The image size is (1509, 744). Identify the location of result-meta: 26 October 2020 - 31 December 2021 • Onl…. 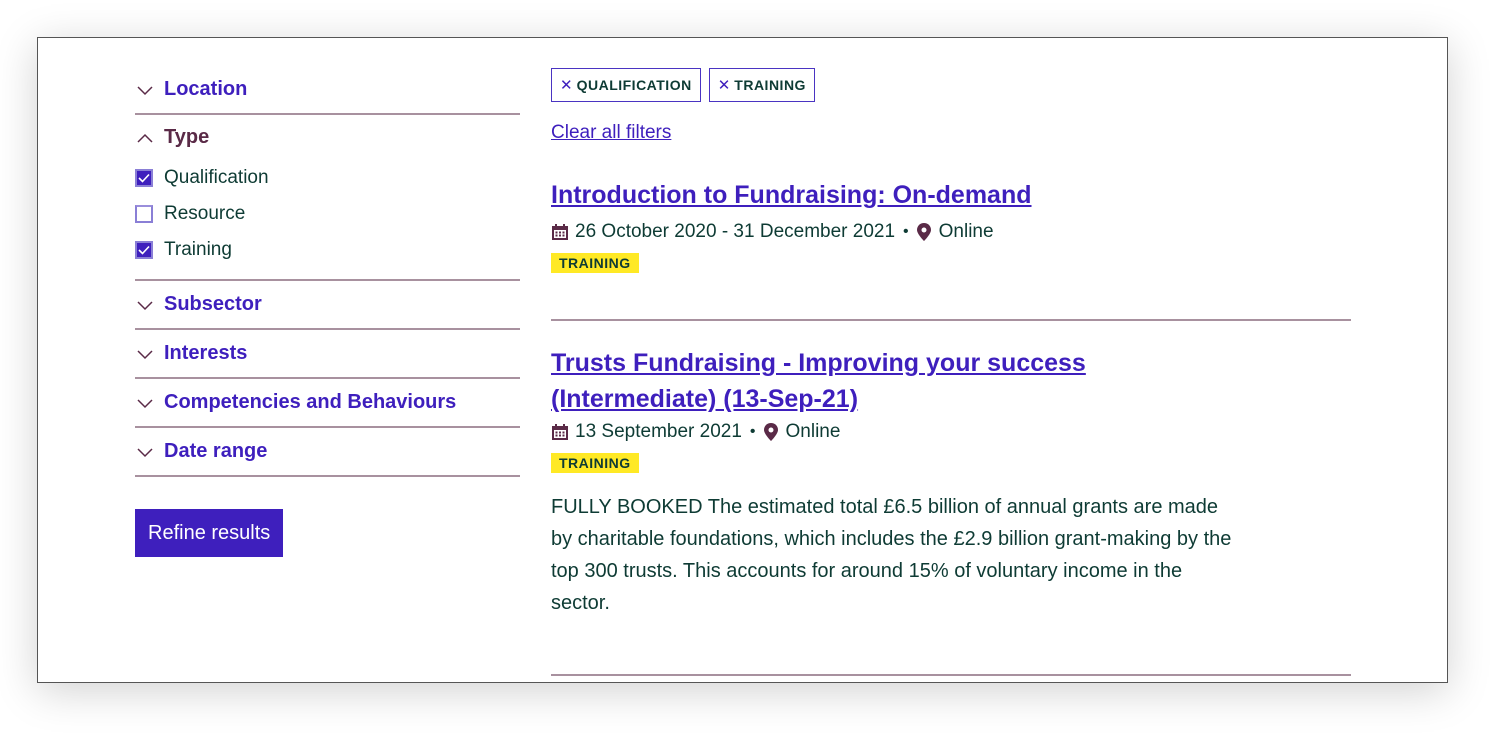
(951, 232).